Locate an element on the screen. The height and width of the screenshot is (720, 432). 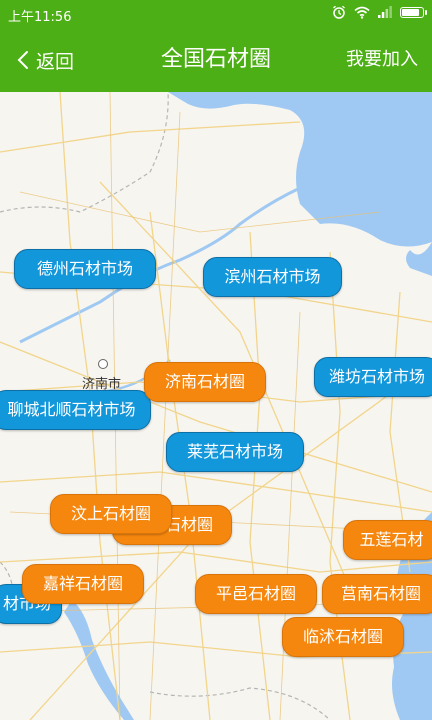
marker-junan-circle: 莒南石材圈 is located at coordinates (377, 594).